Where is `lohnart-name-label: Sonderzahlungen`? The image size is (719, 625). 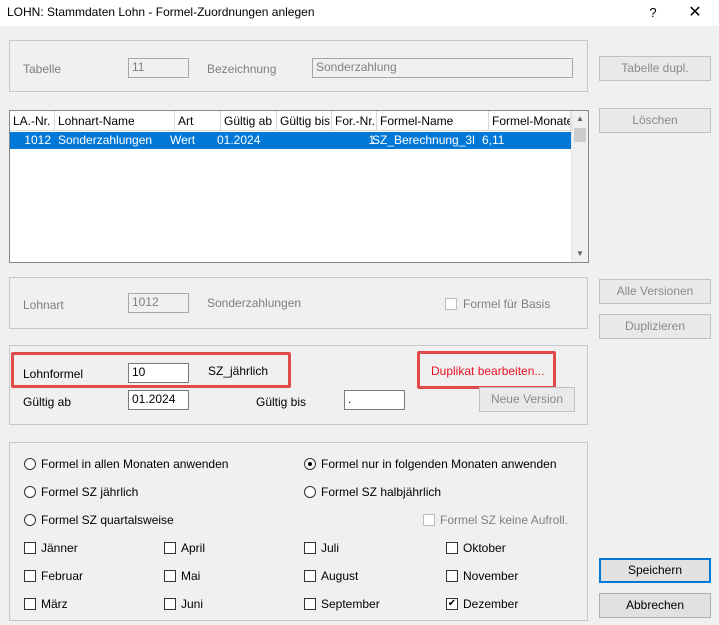 lohnart-name-label: Sonderzahlungen is located at coordinates (254, 303).